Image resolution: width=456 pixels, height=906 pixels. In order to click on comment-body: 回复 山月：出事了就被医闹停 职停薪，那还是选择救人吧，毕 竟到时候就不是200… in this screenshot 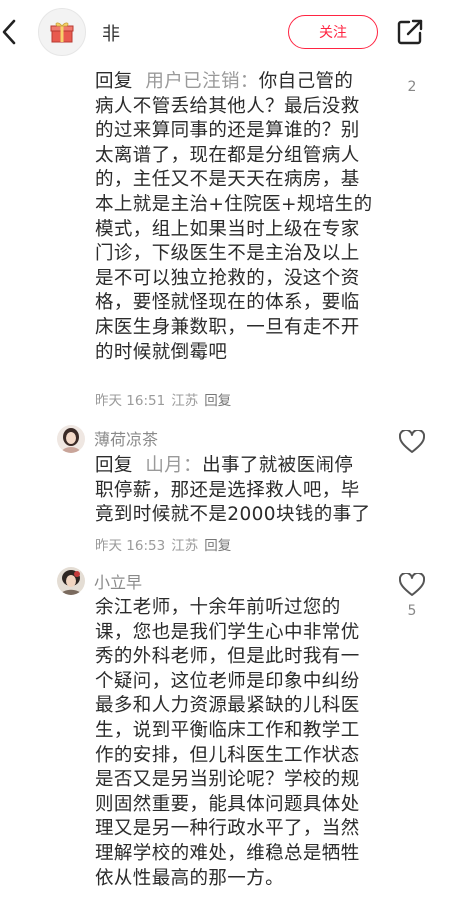, I will do `click(245, 491)`.